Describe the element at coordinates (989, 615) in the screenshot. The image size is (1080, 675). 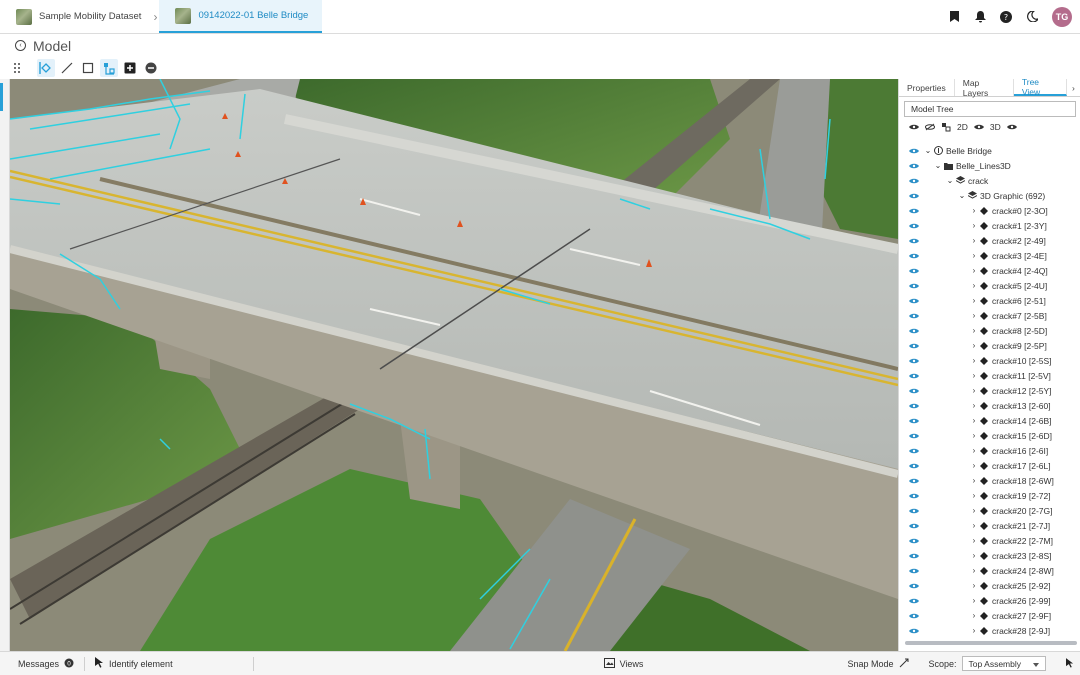
I see `tree-node-crack-item: › crack#27 [2-9F]` at that location.